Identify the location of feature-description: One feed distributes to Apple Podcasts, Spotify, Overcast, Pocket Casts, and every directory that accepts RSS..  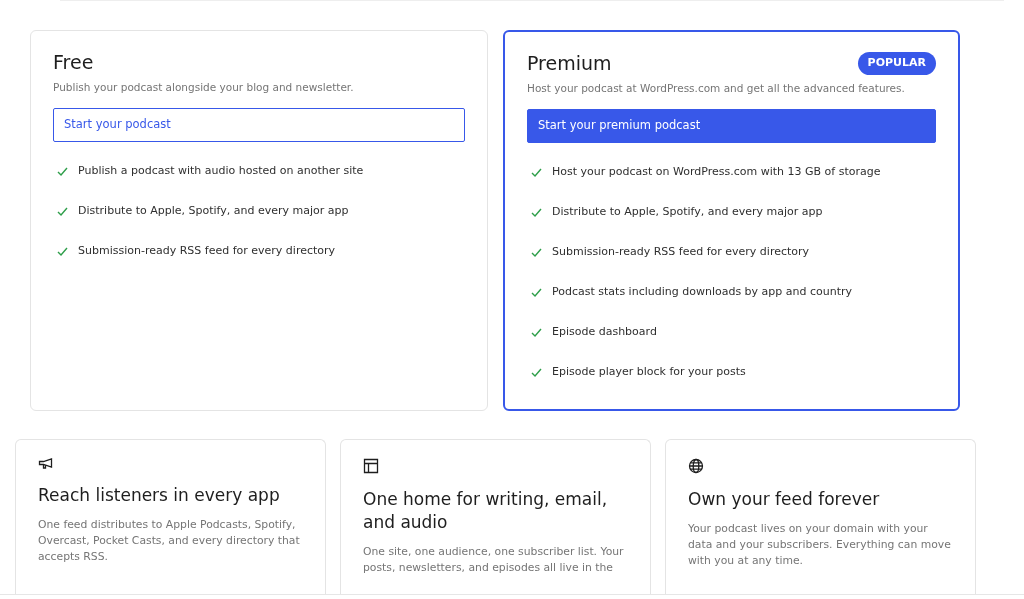
(169, 541).